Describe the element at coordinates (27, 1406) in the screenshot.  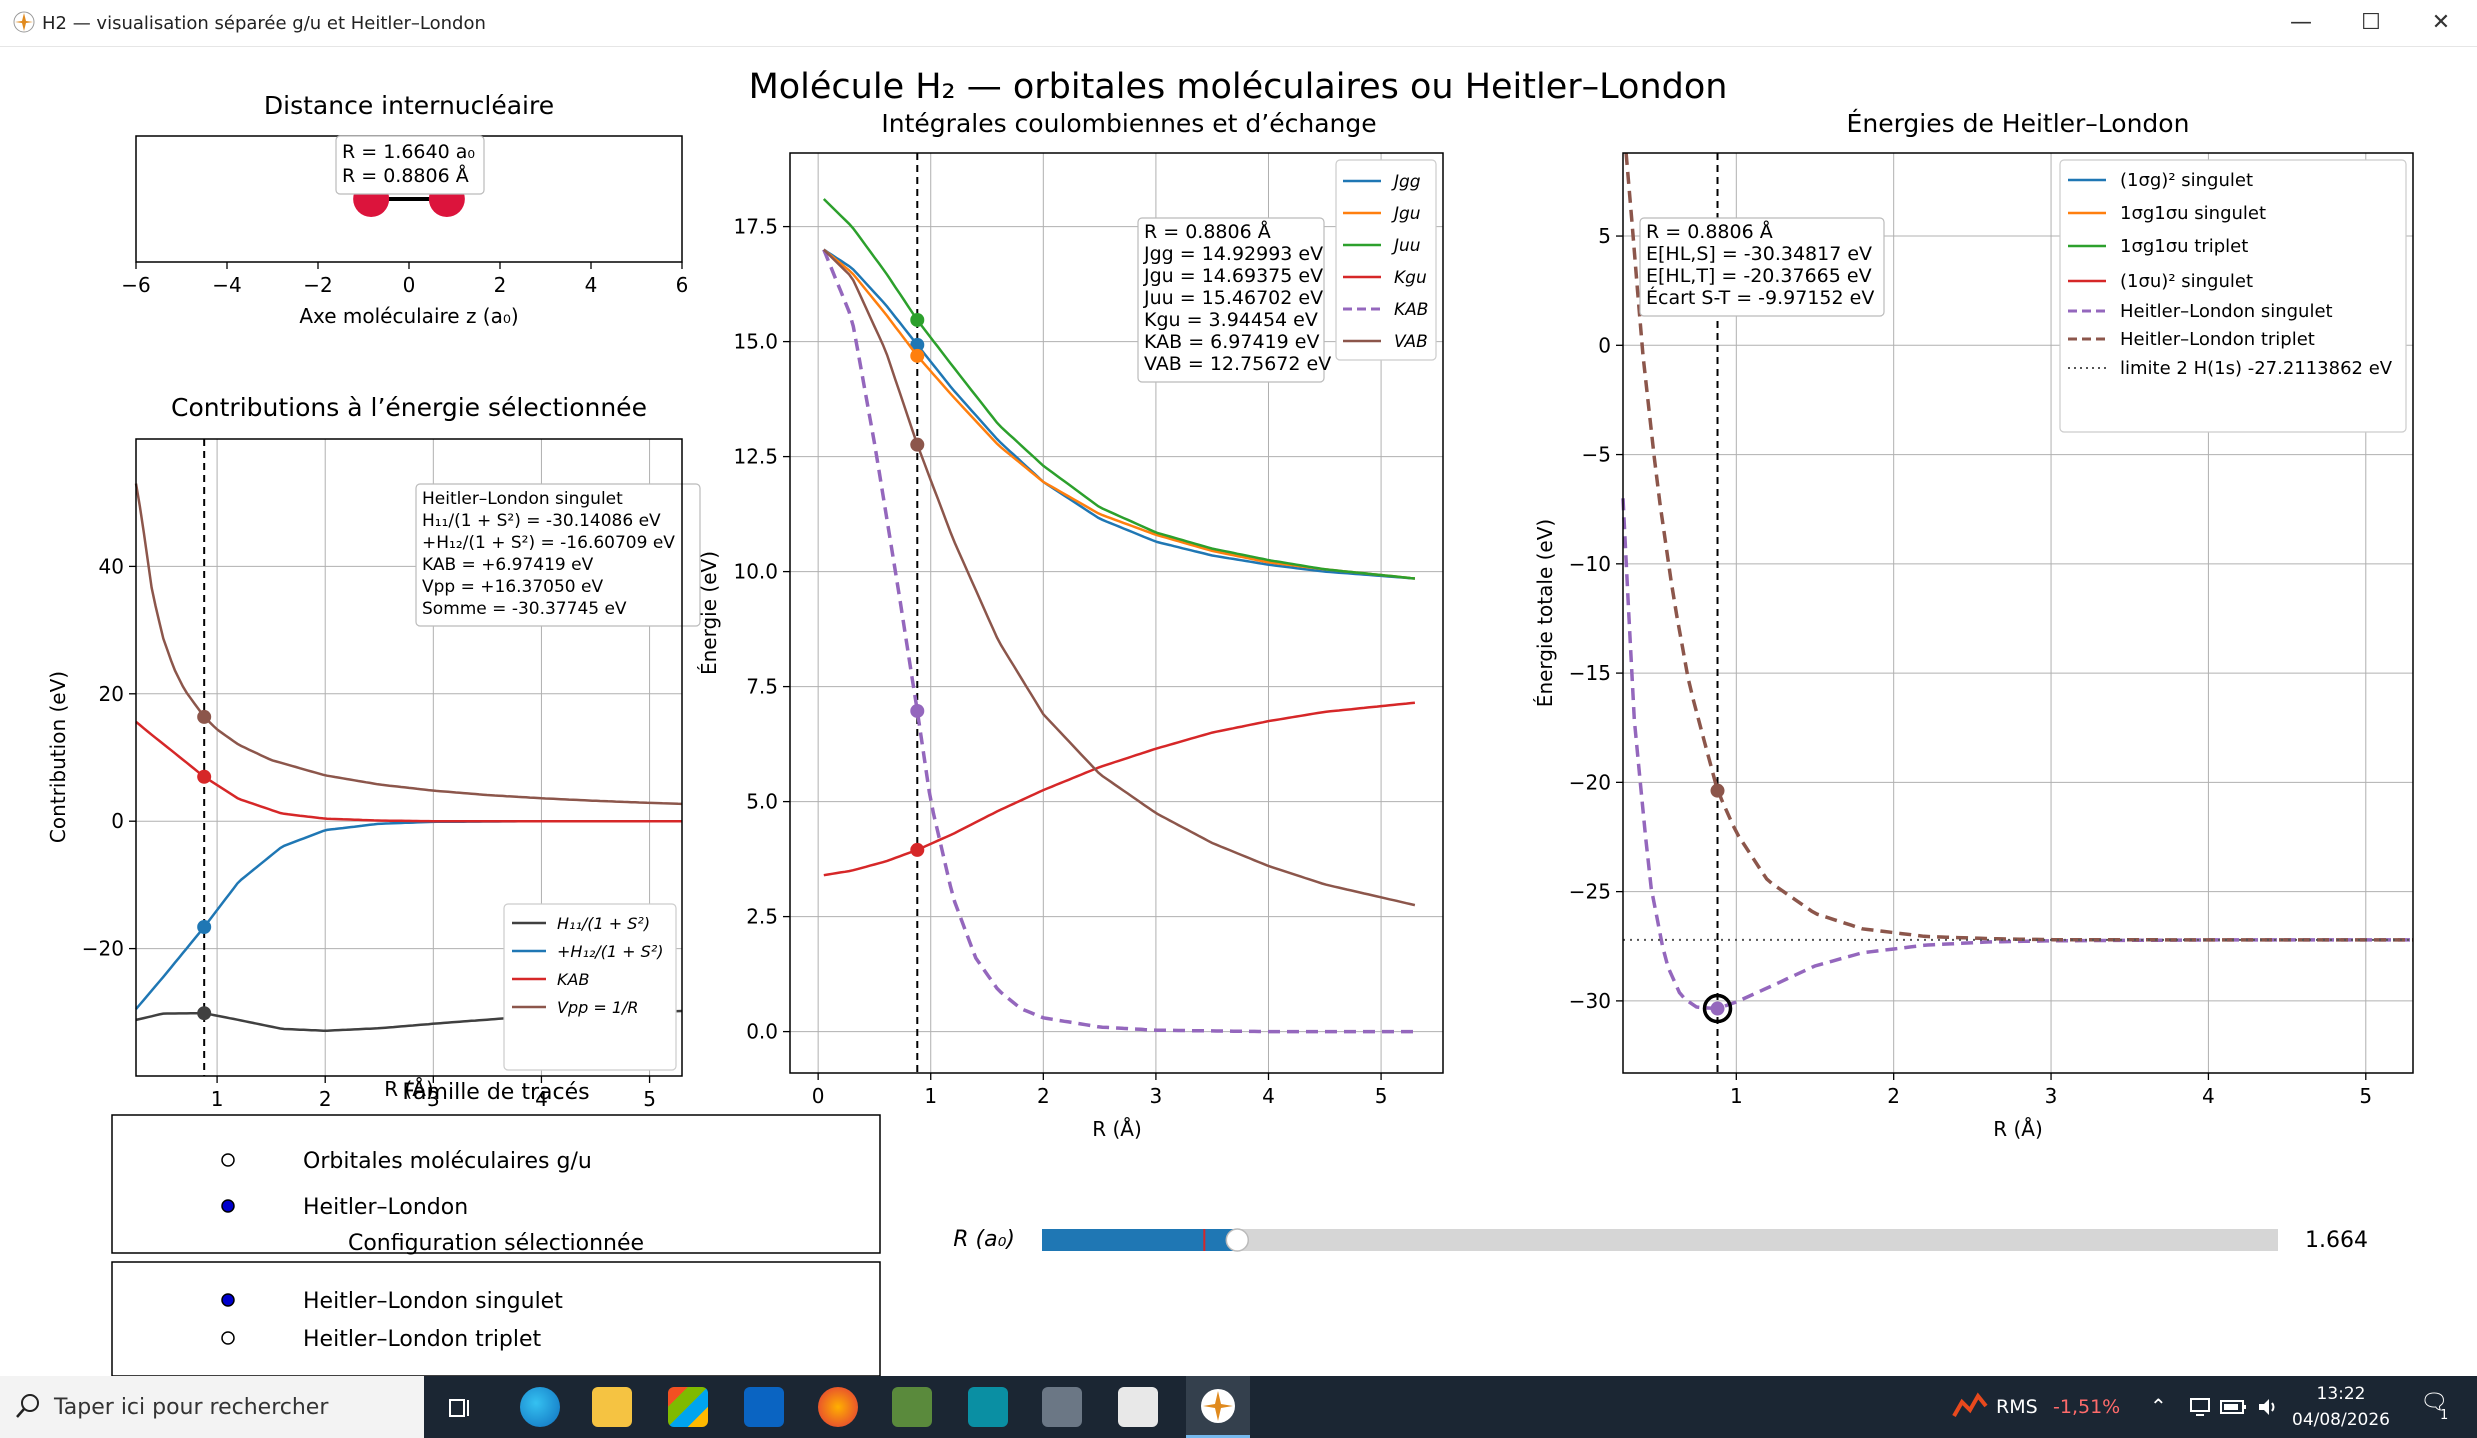
I see `search-icon` at that location.